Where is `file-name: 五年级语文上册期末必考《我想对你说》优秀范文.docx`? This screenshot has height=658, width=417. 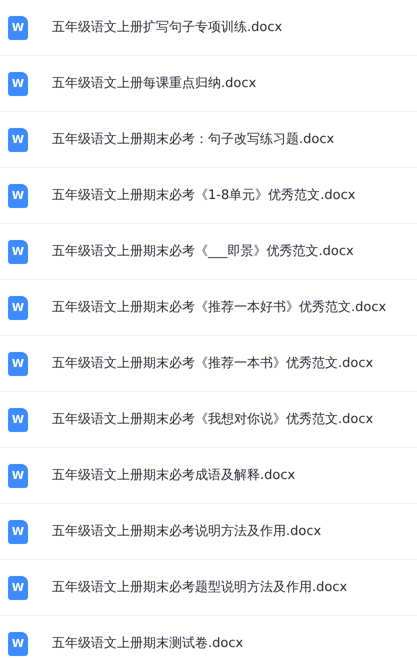
file-name: 五年级语文上册期末必考《我想对你说》优秀范文.docx is located at coordinates (213, 420).